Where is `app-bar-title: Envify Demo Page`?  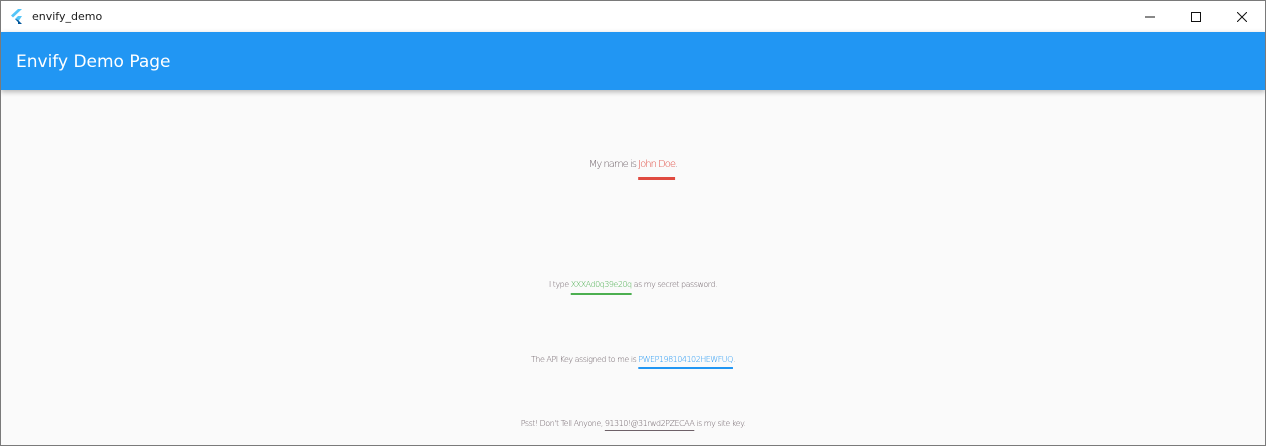
app-bar-title: Envify Demo Page is located at coordinates (93, 62).